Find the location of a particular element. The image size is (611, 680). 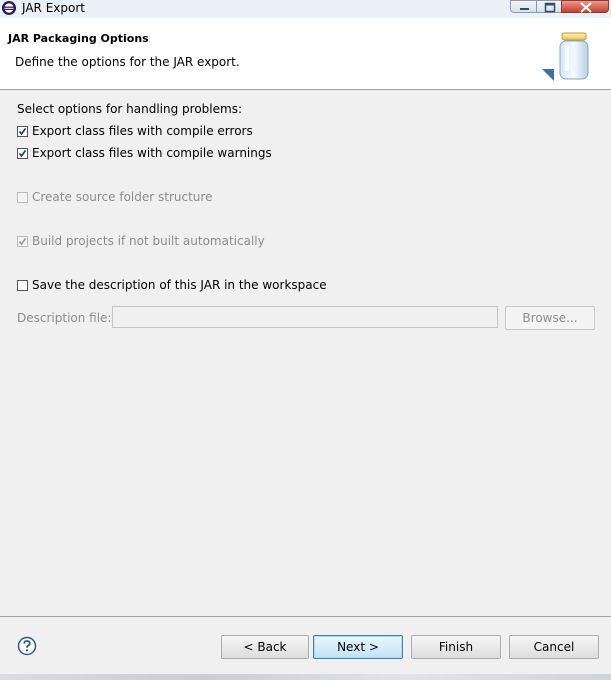

export-errors-option: Export class files with compile errors is located at coordinates (135, 131).